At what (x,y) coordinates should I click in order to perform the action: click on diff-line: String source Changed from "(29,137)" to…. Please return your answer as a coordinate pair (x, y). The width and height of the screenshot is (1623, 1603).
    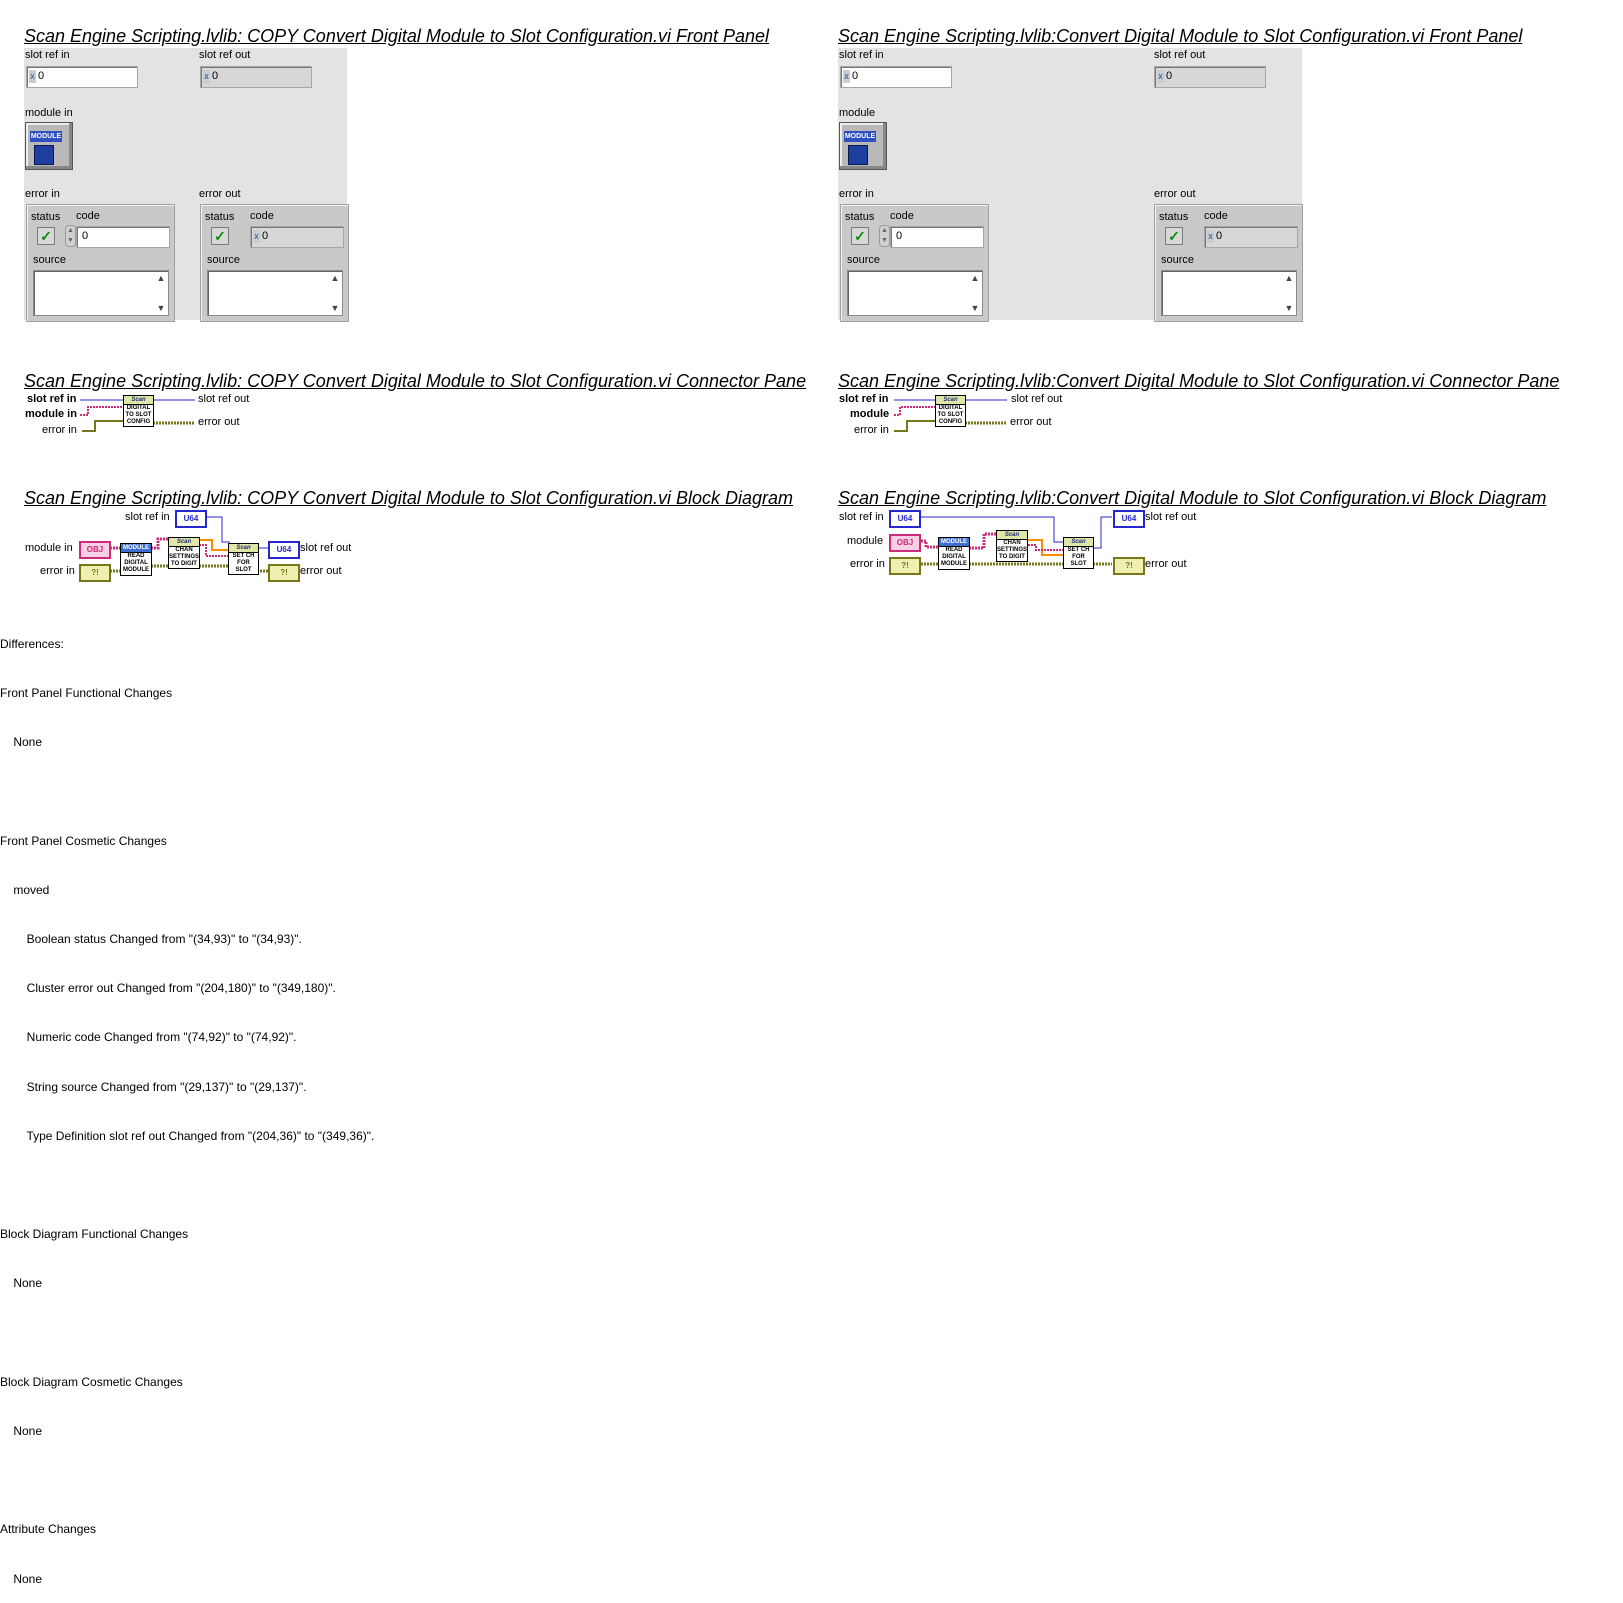
    Looking at the image, I should click on (153, 1086).